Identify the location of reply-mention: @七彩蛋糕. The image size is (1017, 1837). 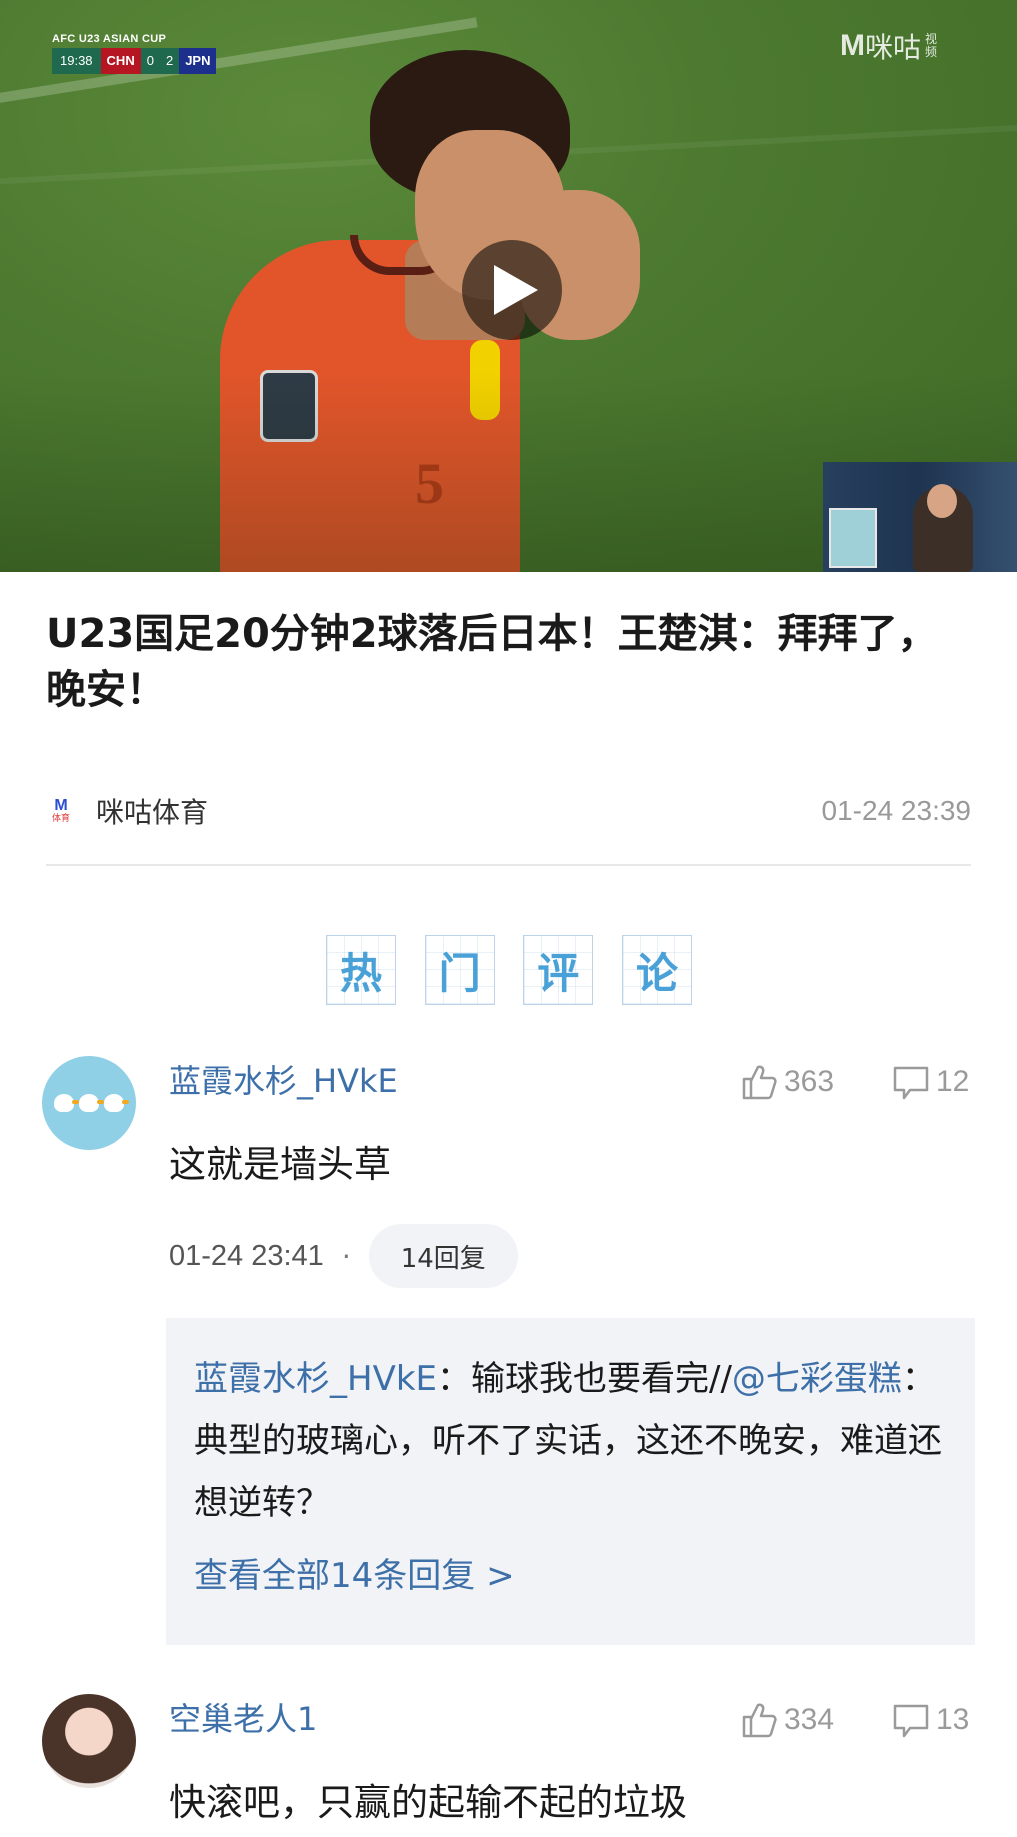
(817, 1379).